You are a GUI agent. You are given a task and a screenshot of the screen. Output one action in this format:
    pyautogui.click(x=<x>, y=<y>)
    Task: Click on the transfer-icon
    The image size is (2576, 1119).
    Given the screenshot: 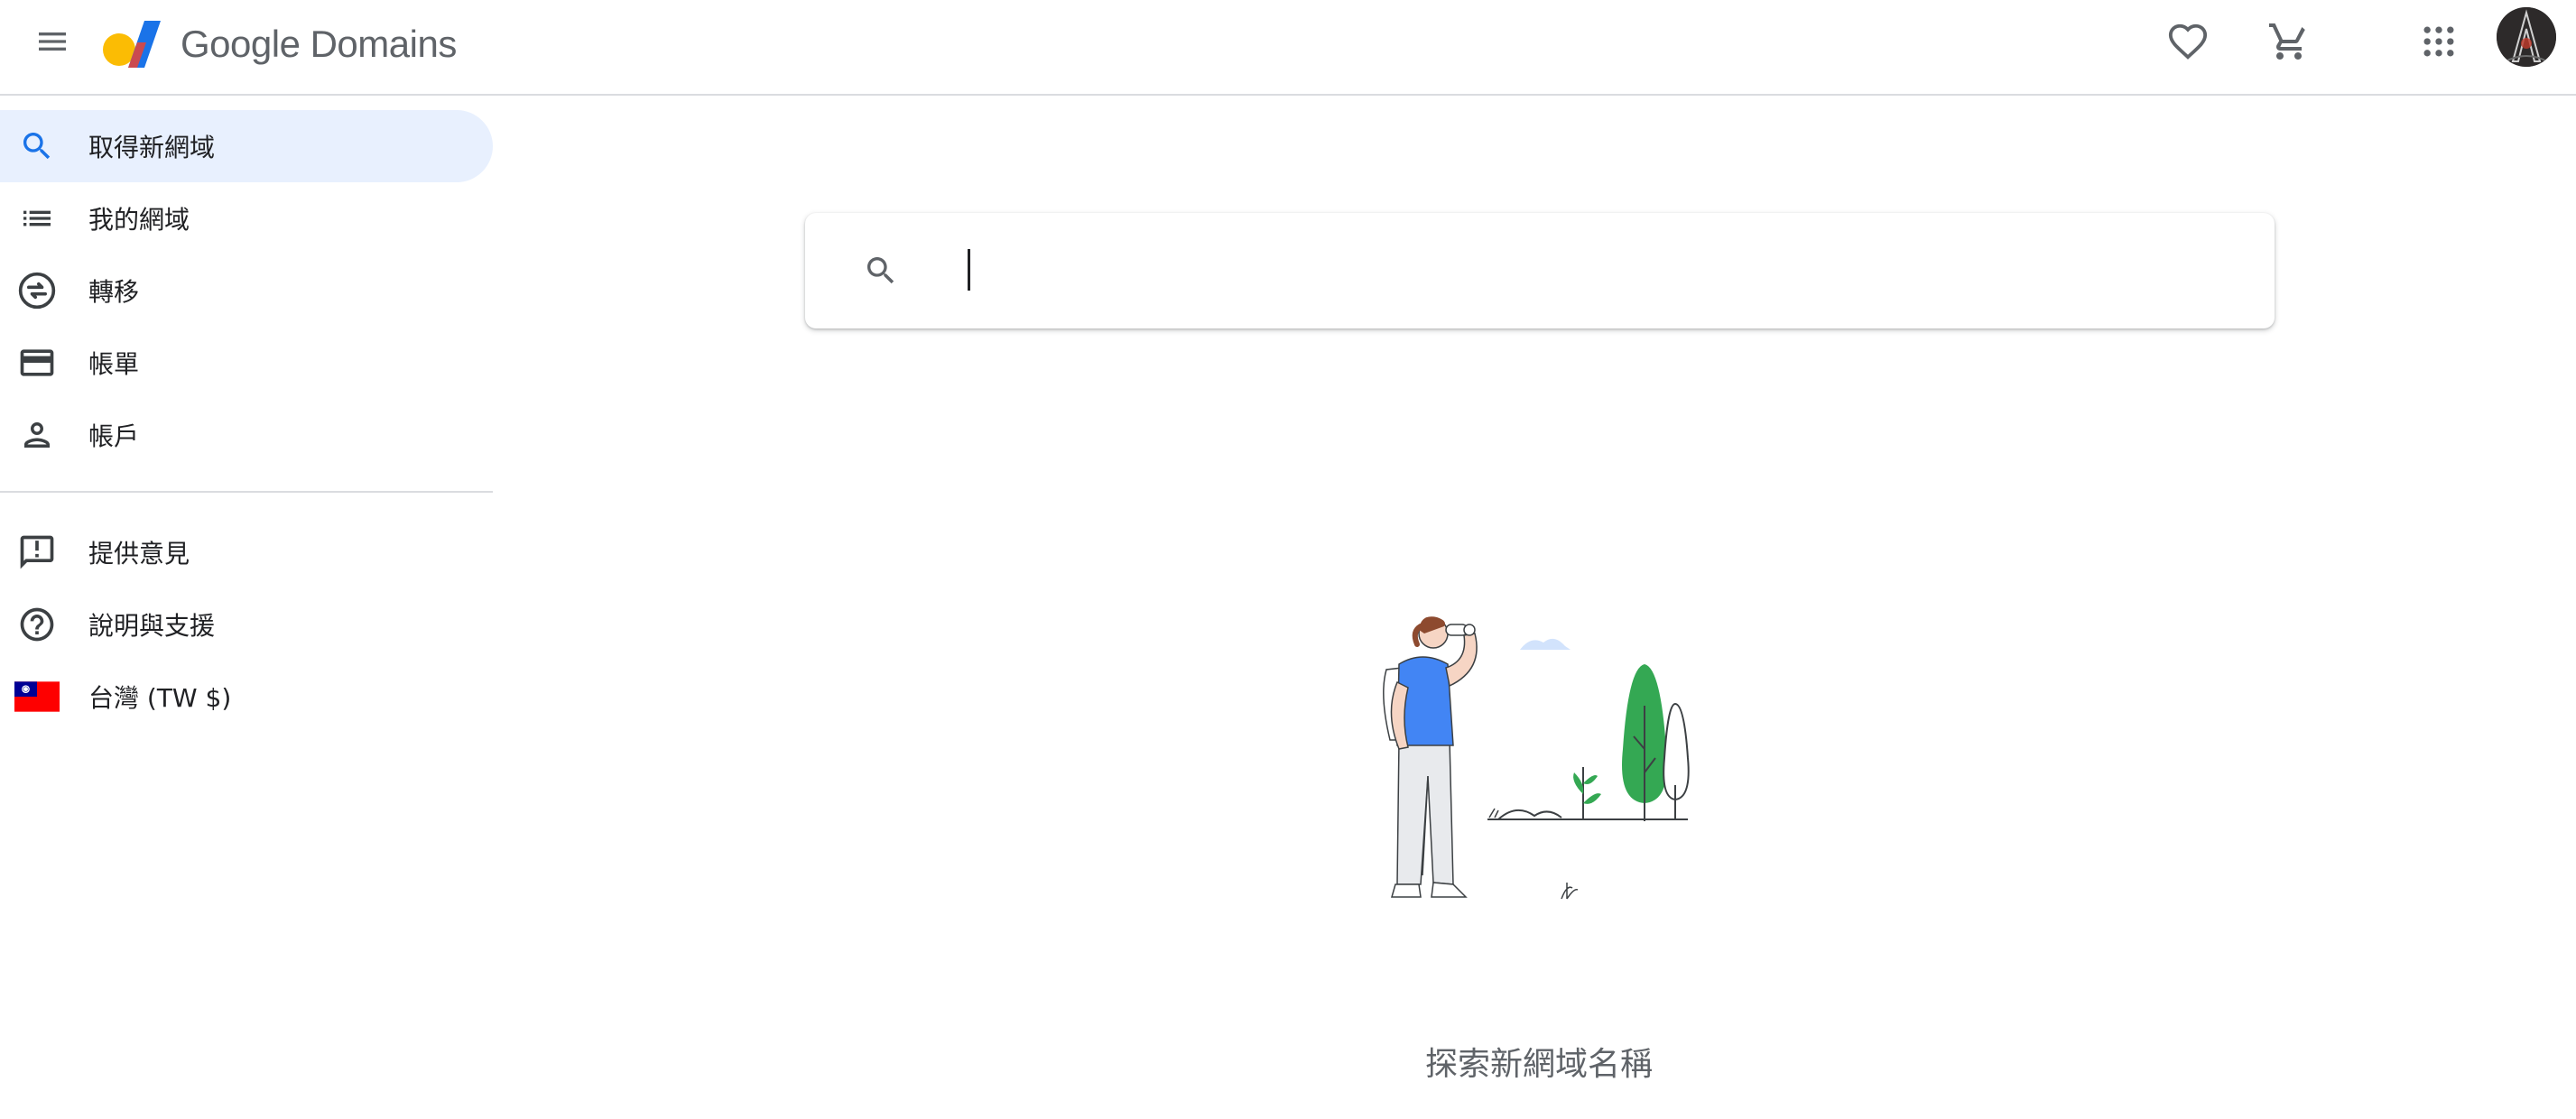 What is the action you would take?
    pyautogui.click(x=37, y=291)
    